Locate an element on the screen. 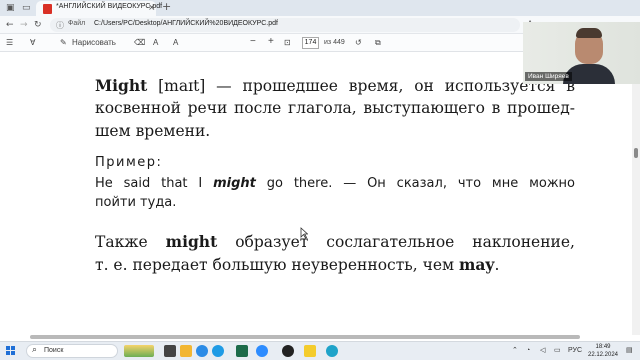  sticky-notes-icon is located at coordinates (310, 351).